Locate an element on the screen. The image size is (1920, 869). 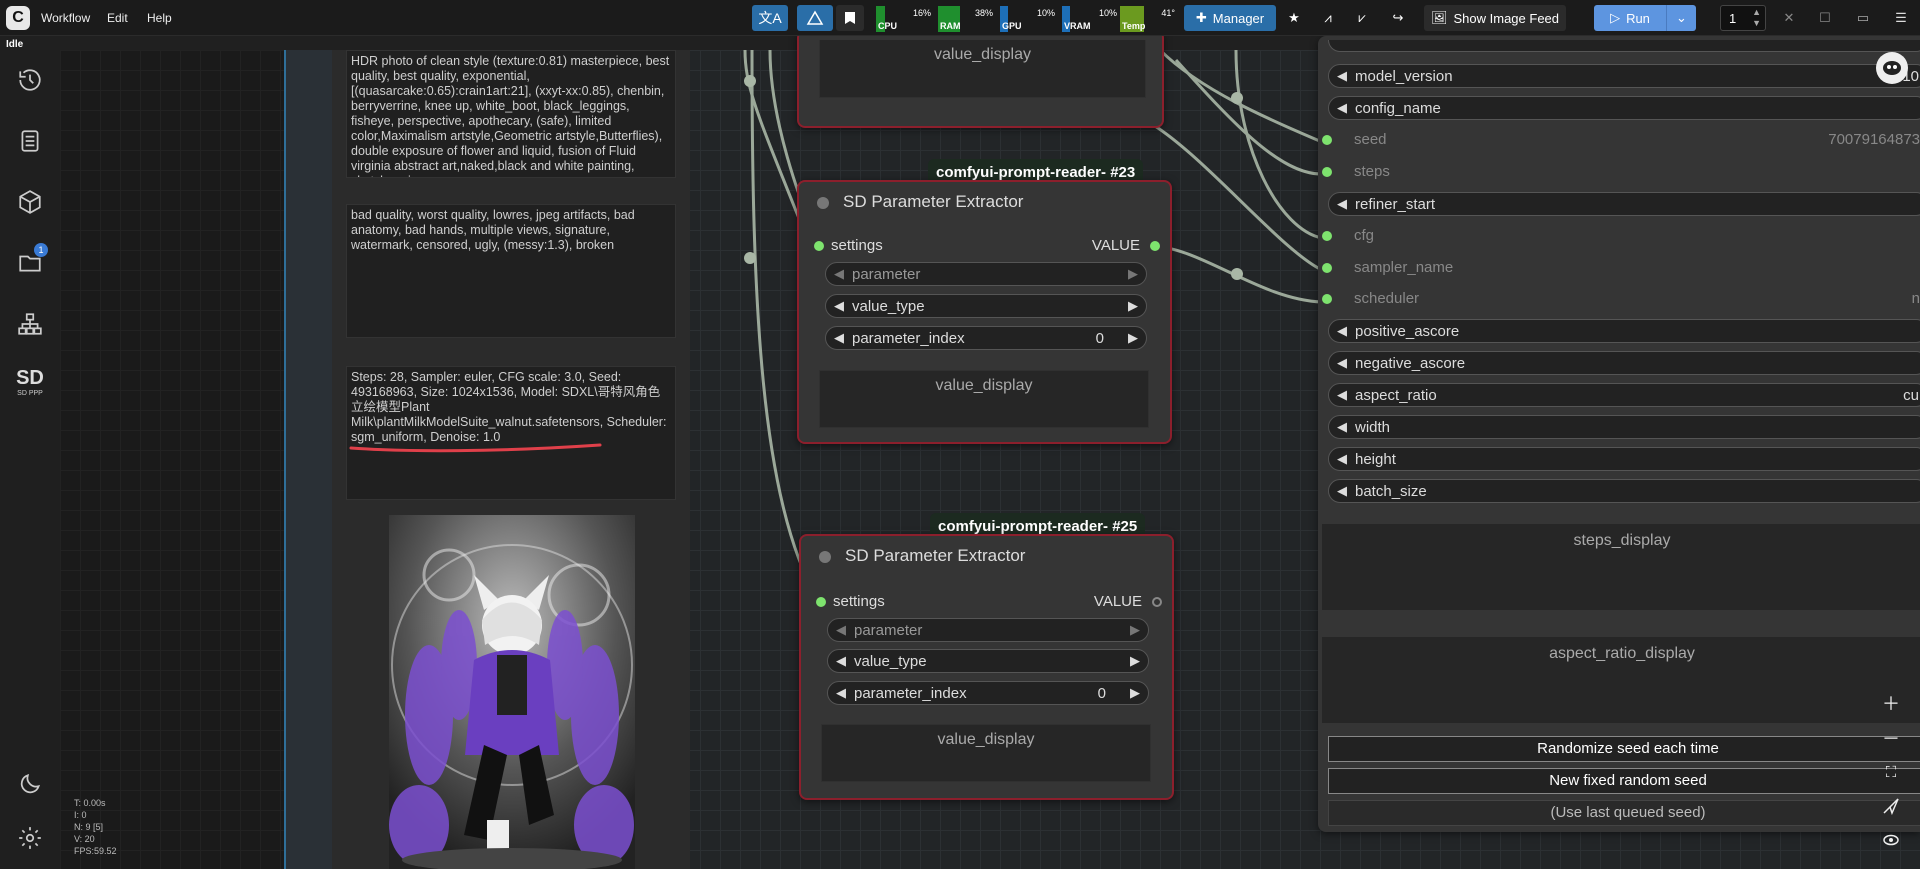
steps-input: steps is located at coordinates (1619, 172).